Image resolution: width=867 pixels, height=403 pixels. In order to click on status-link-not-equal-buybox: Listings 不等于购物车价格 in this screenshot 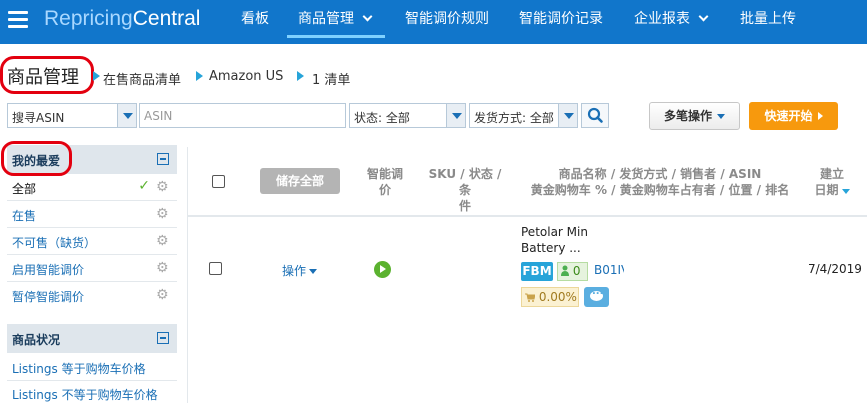, I will do `click(85, 394)`.